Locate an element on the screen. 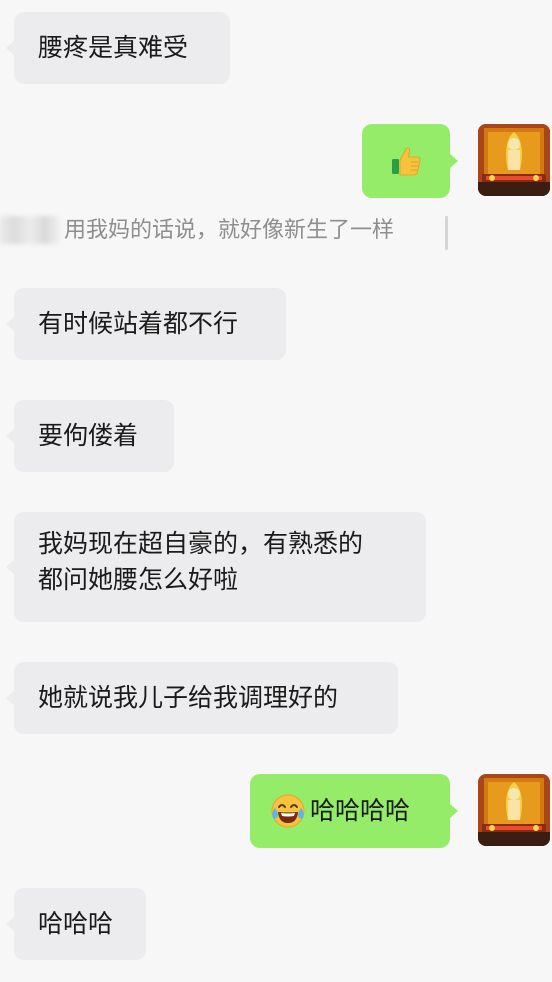 The height and width of the screenshot is (982, 552). message-text: 哈哈哈 is located at coordinates (76, 923).